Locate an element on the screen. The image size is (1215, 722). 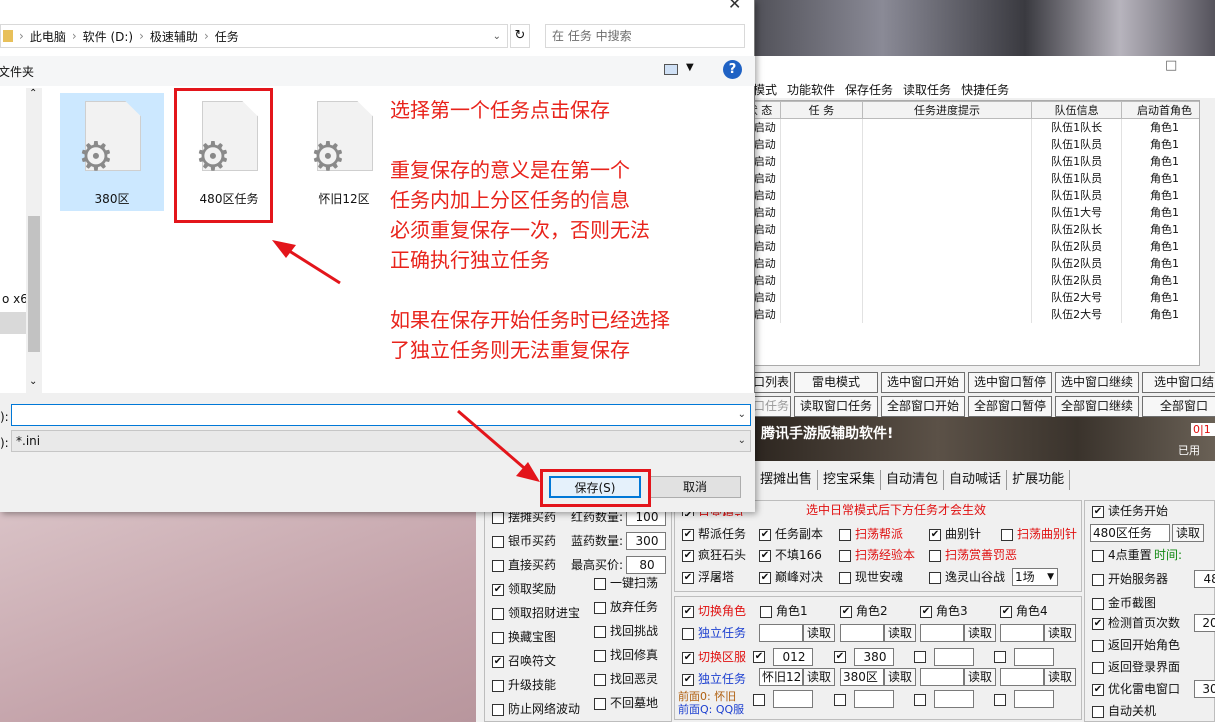
arrowhead-icon is located at coordinates (284, 249).